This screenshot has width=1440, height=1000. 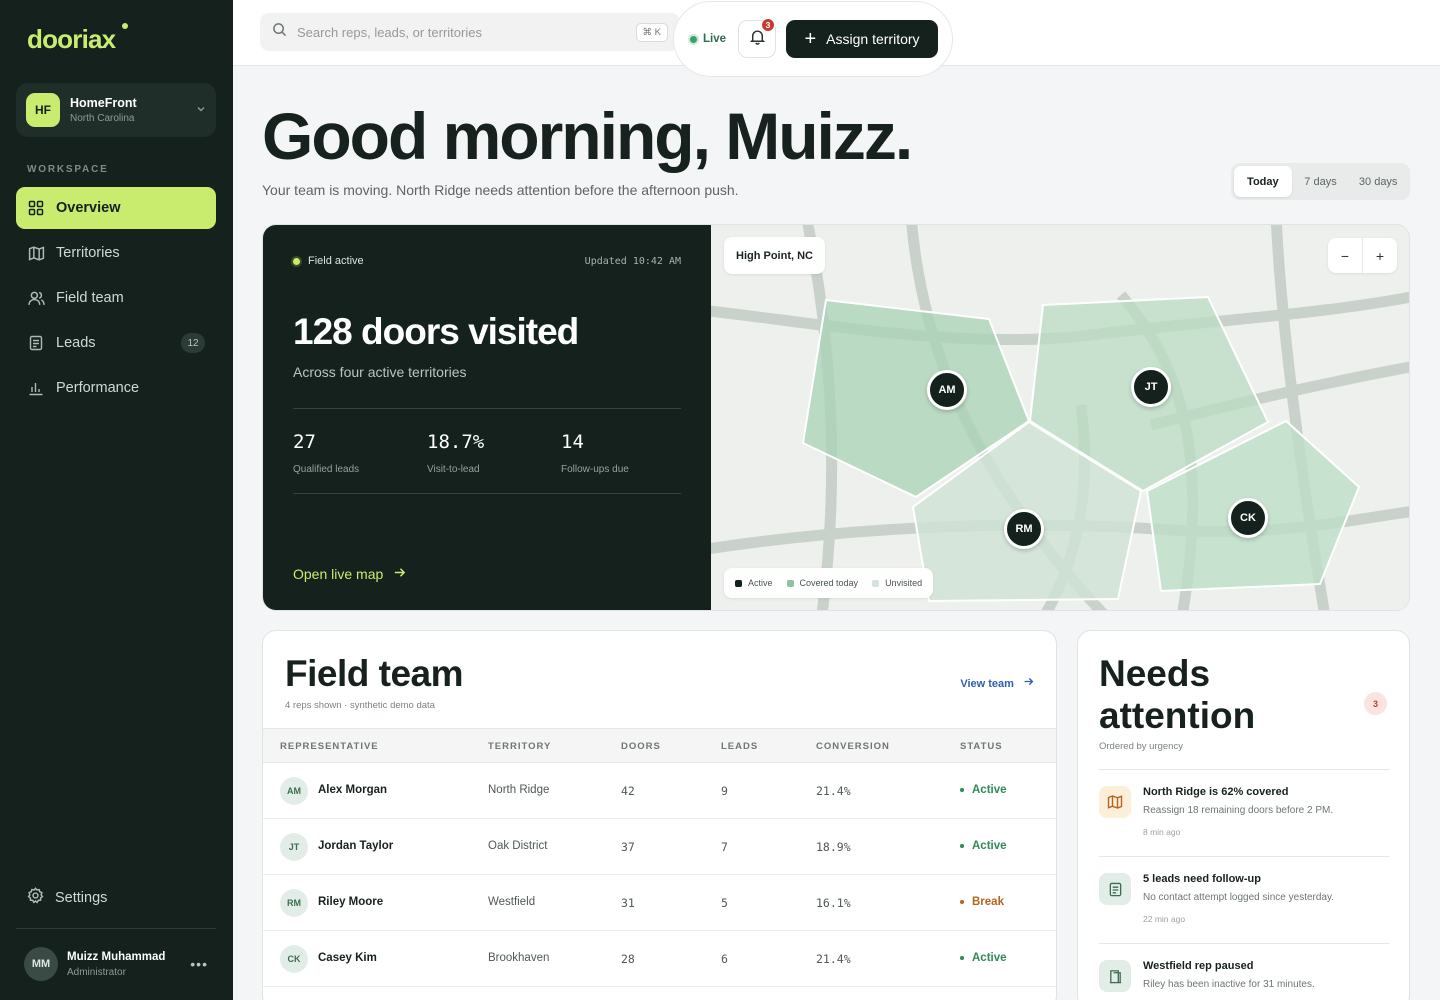 I want to click on sidebar-item-label: Performance, so click(x=98, y=388).